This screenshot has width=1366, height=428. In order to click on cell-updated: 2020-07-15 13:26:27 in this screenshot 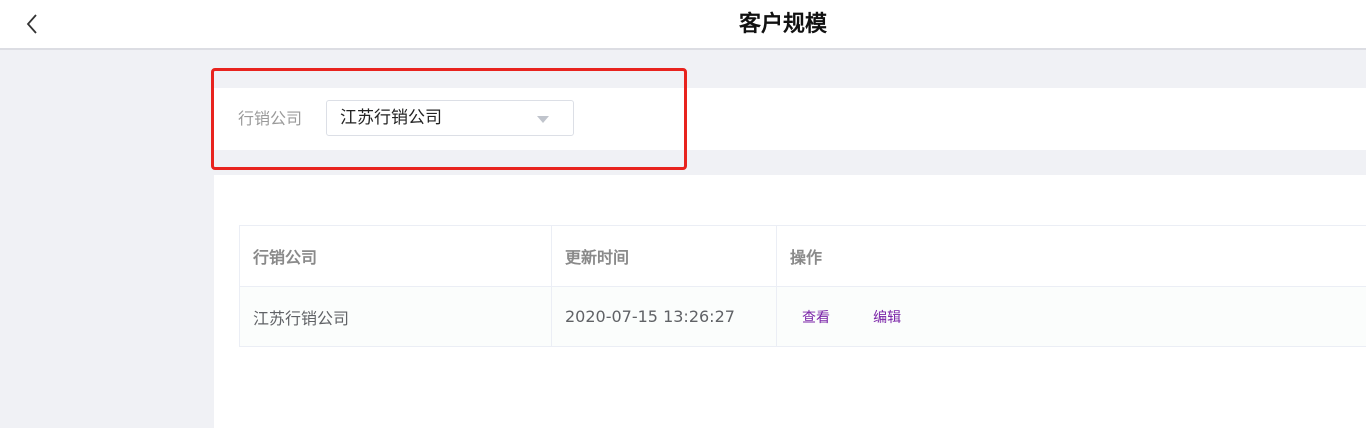, I will do `click(664, 316)`.